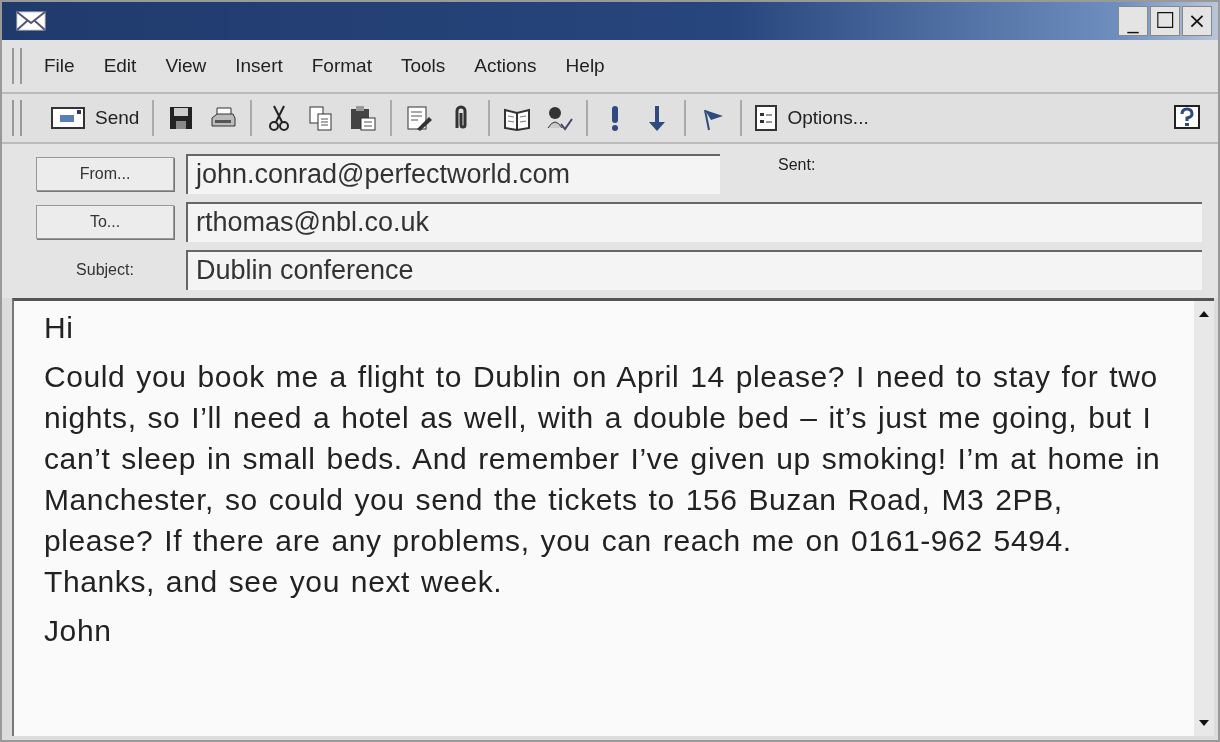  Describe the element at coordinates (505, 66) in the screenshot. I see `menu-item: Actions` at that location.